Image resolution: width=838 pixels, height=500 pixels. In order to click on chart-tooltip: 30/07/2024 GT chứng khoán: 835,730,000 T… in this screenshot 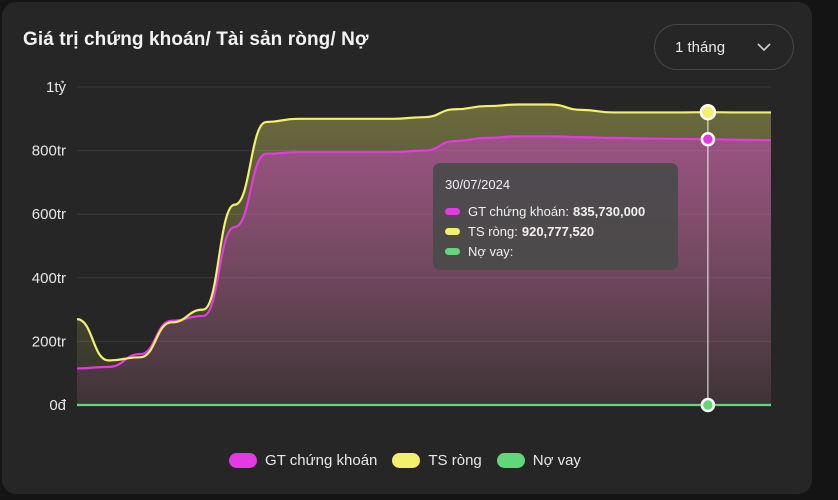, I will do `click(555, 216)`.